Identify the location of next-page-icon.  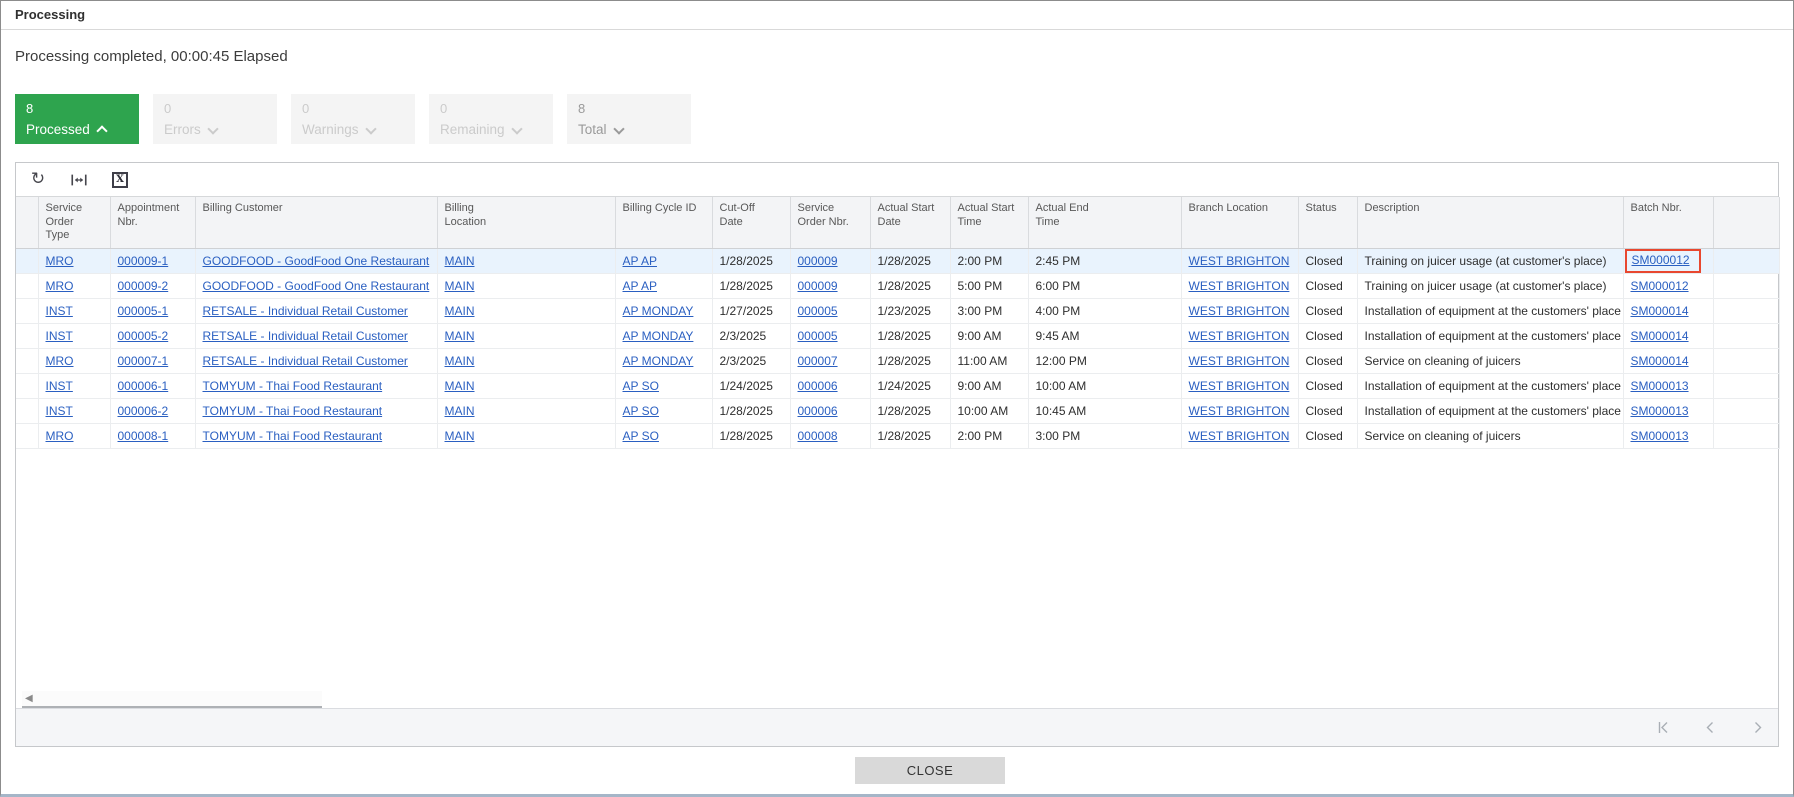
(1757, 727).